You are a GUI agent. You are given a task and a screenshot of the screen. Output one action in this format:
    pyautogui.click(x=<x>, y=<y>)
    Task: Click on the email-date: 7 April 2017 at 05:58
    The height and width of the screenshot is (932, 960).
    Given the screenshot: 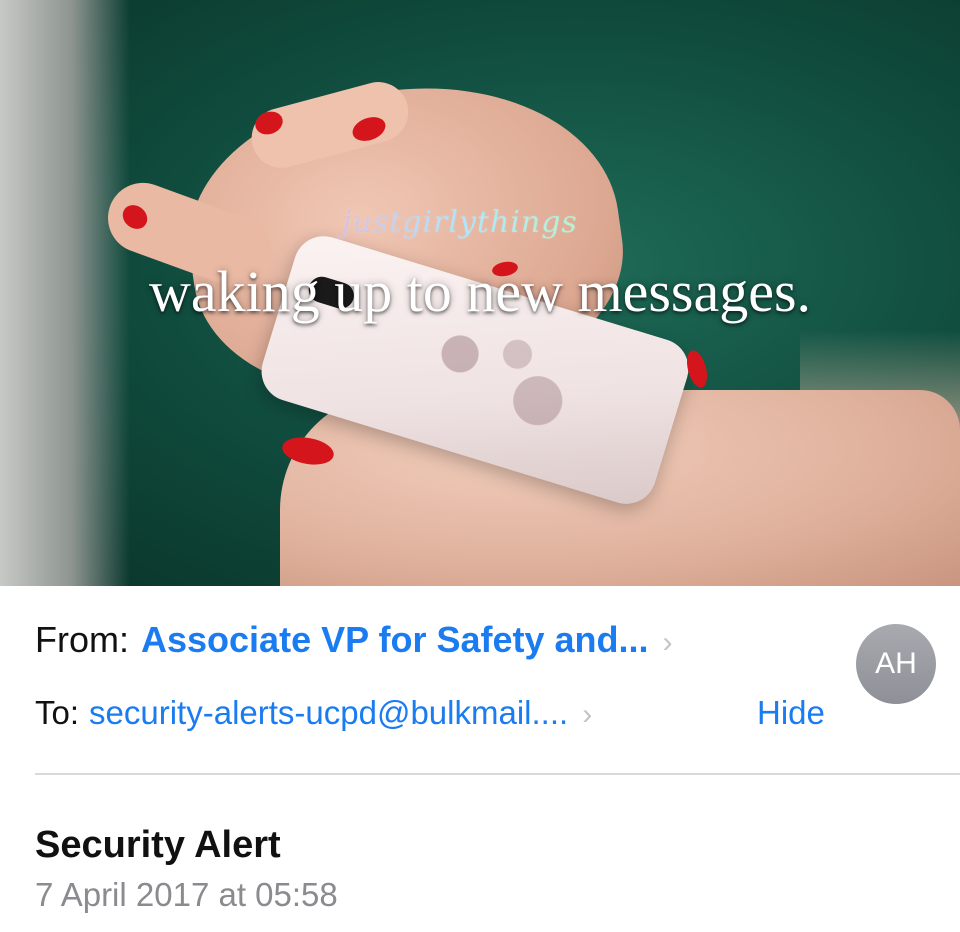 What is the action you would take?
    pyautogui.click(x=186, y=894)
    